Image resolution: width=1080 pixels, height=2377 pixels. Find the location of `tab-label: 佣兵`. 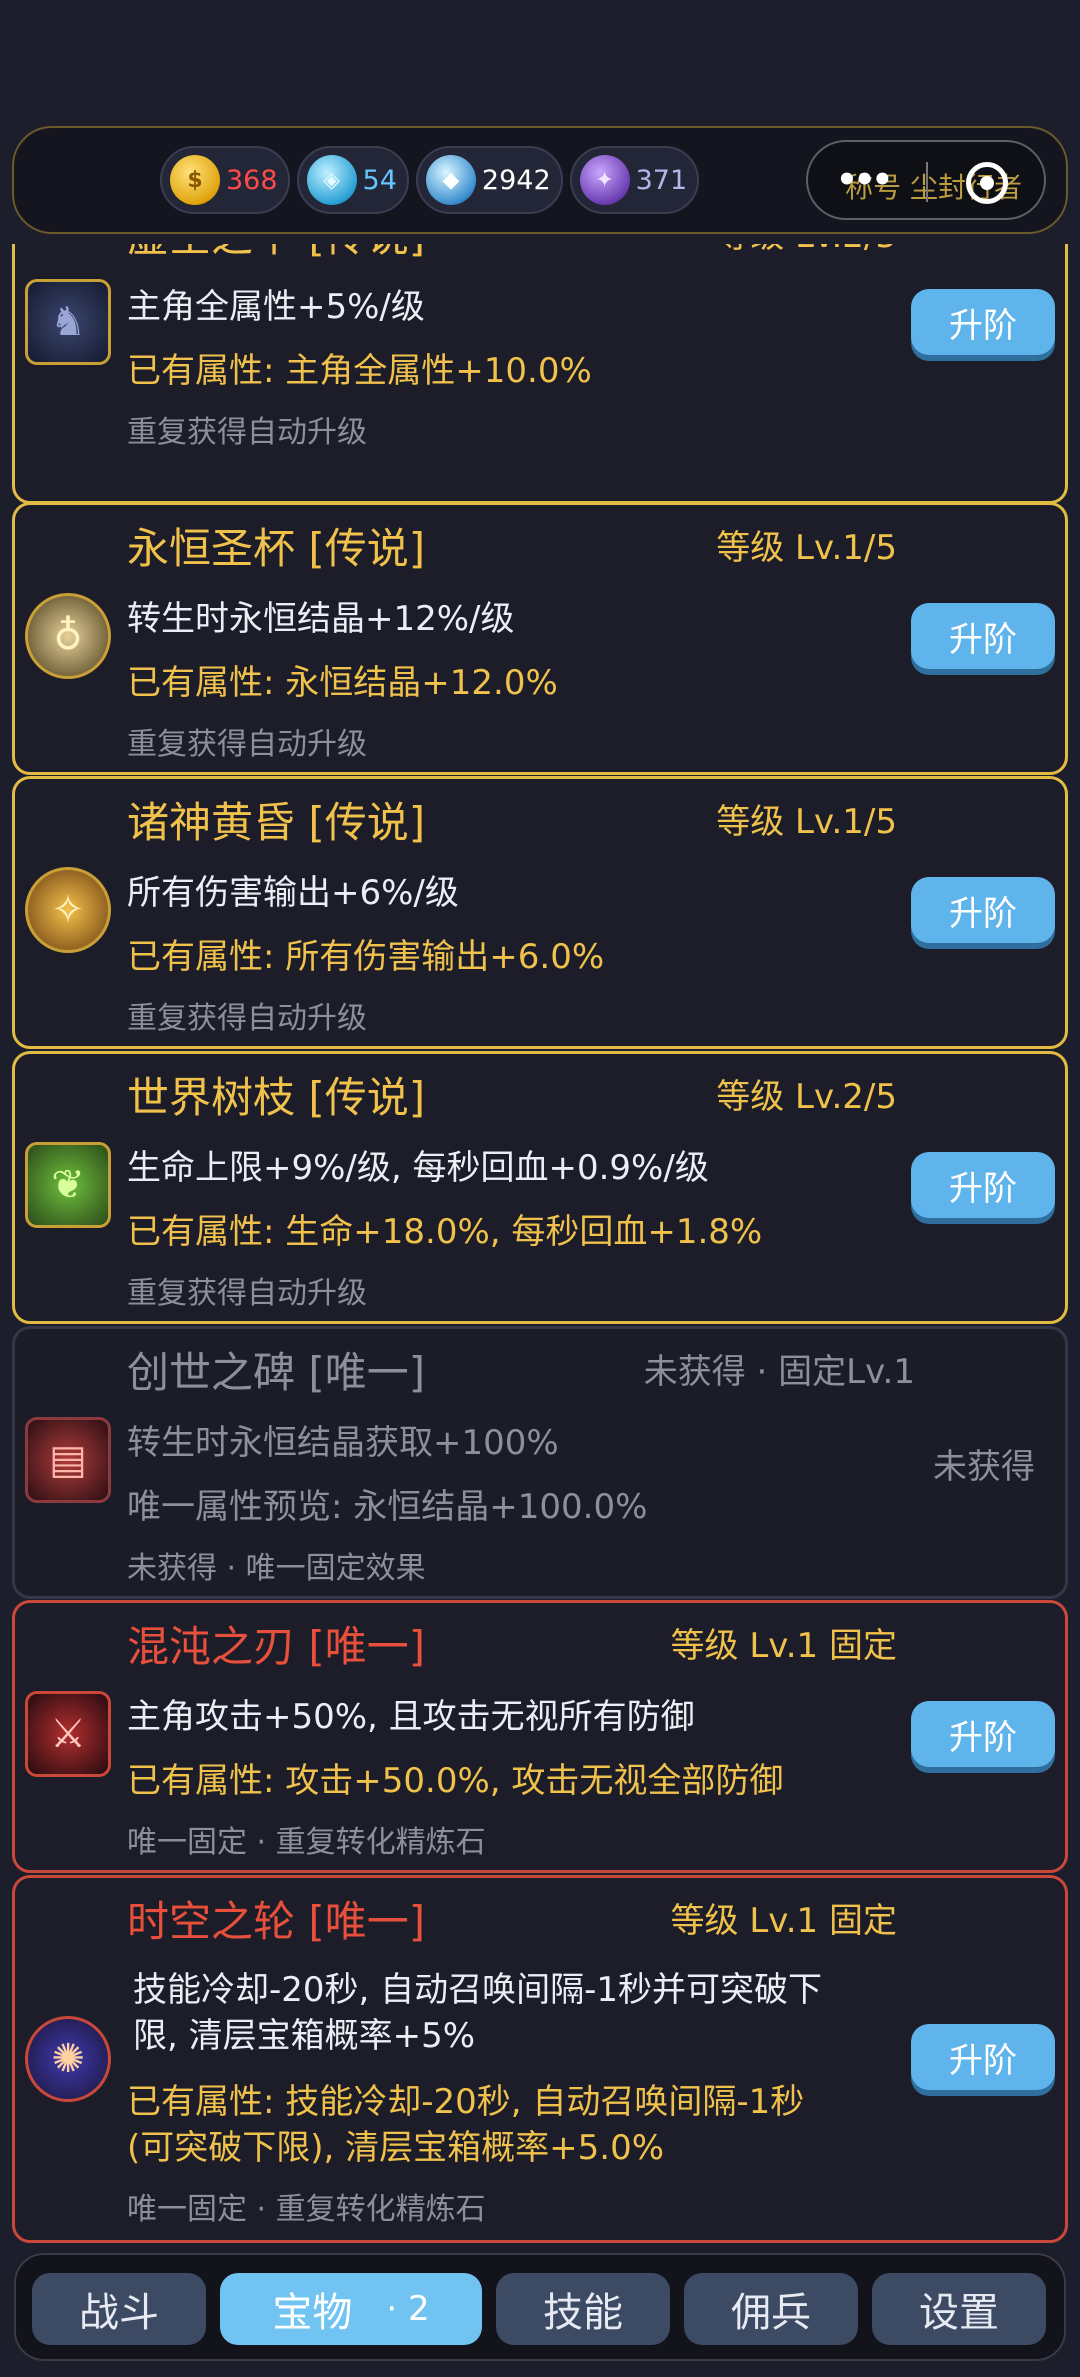

tab-label: 佣兵 is located at coordinates (771, 2313).